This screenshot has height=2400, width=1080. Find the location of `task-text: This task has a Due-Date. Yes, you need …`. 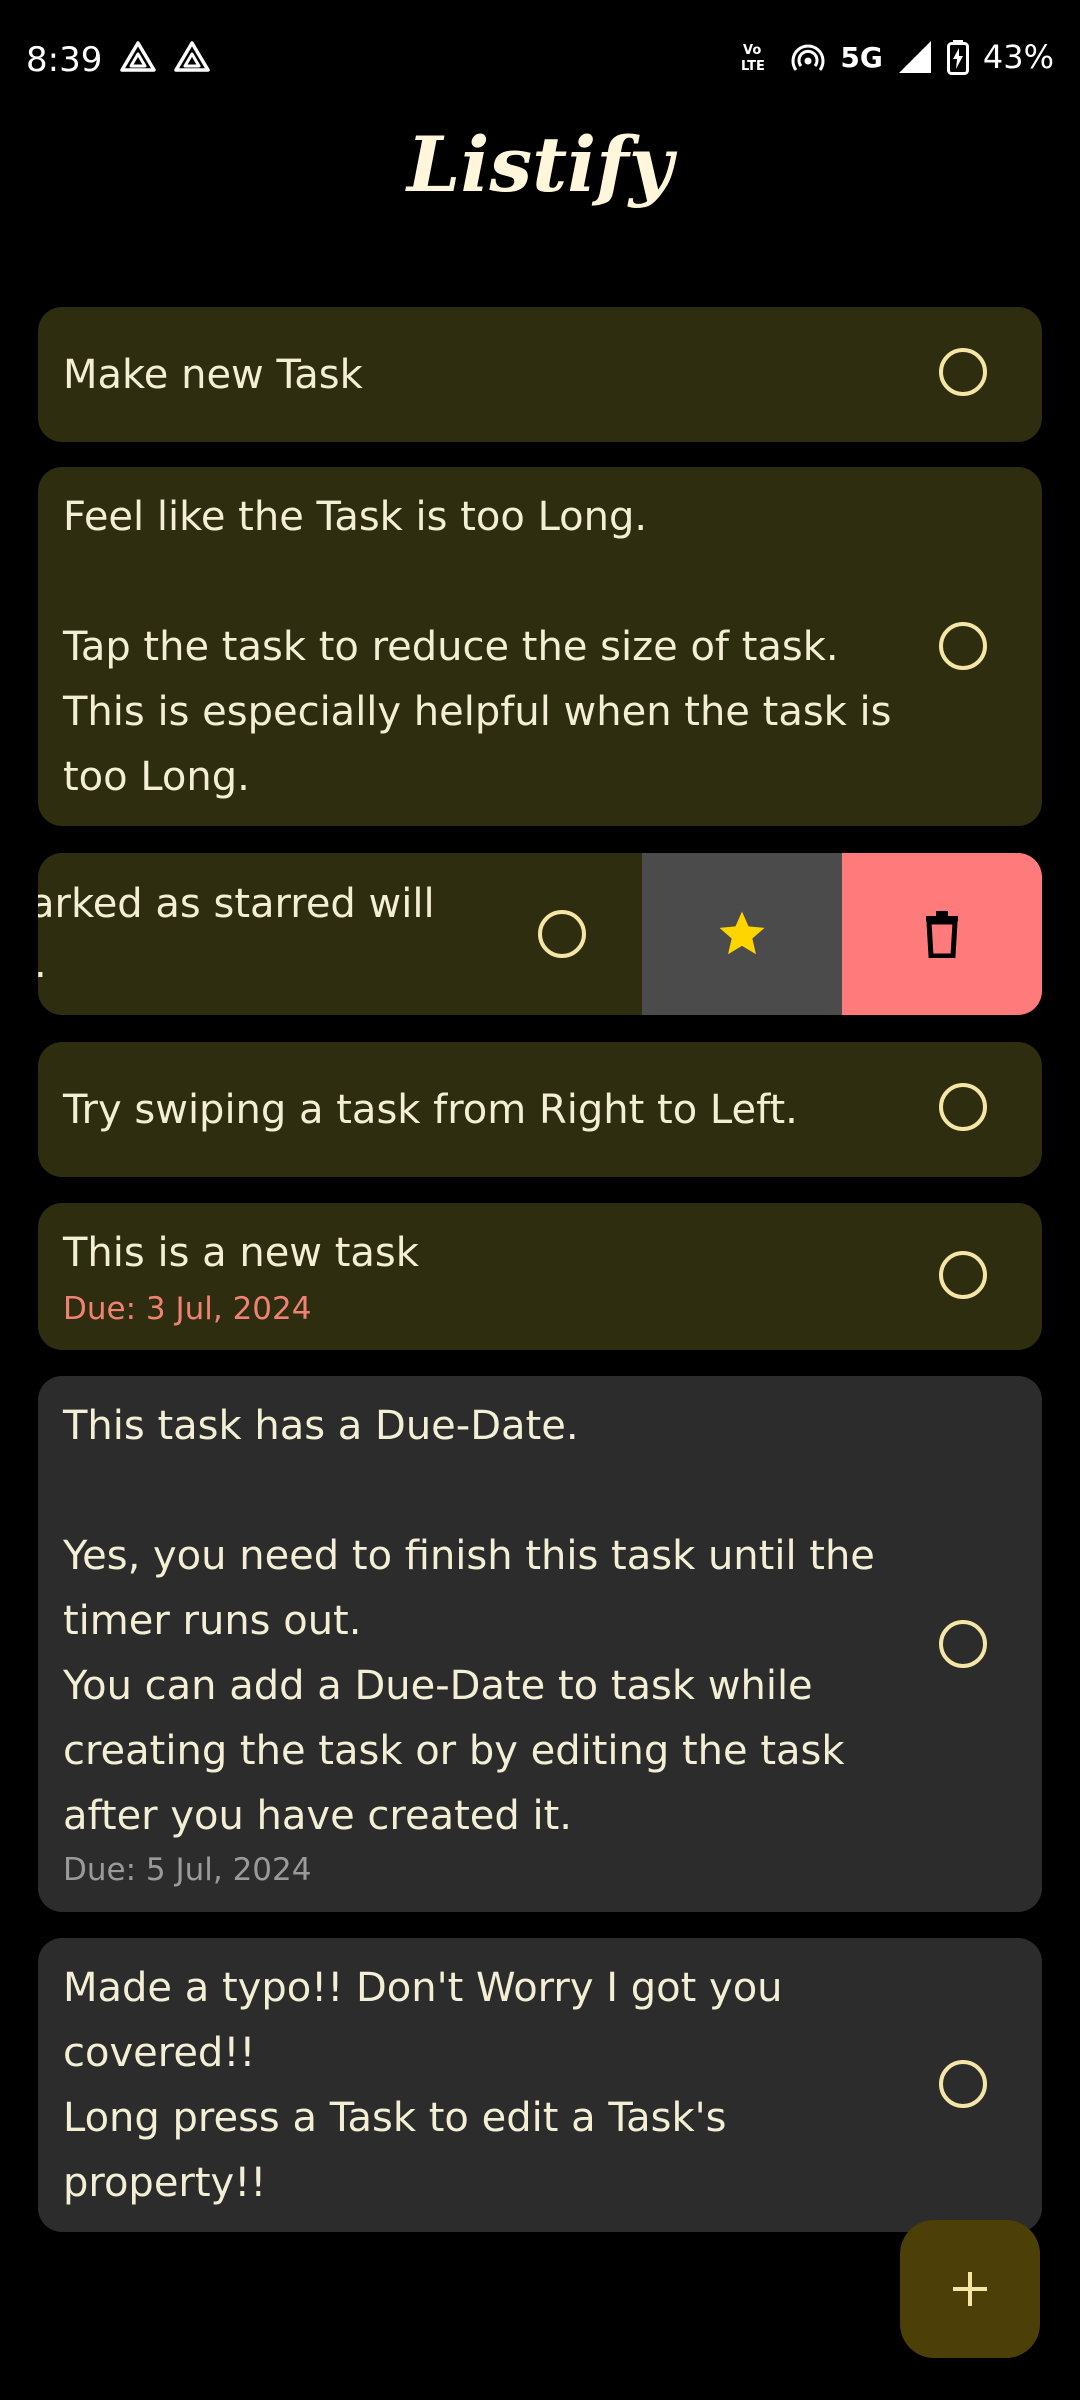

task-text: This task has a Due-Date. Yes, you need … is located at coordinates (469, 1621).